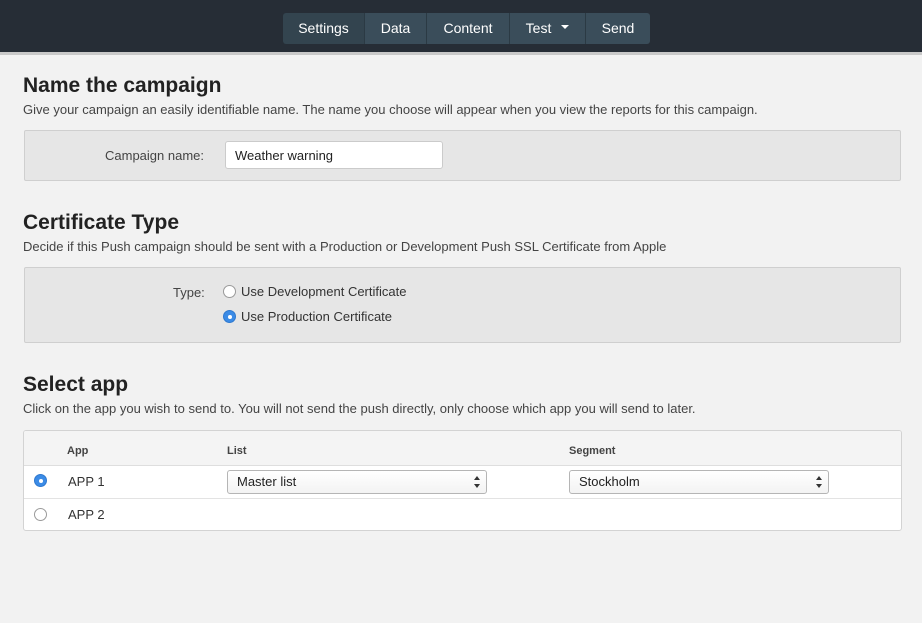 This screenshot has width=922, height=623. What do you see at coordinates (334, 155) in the screenshot?
I see `campaign-name-input` at bounding box center [334, 155].